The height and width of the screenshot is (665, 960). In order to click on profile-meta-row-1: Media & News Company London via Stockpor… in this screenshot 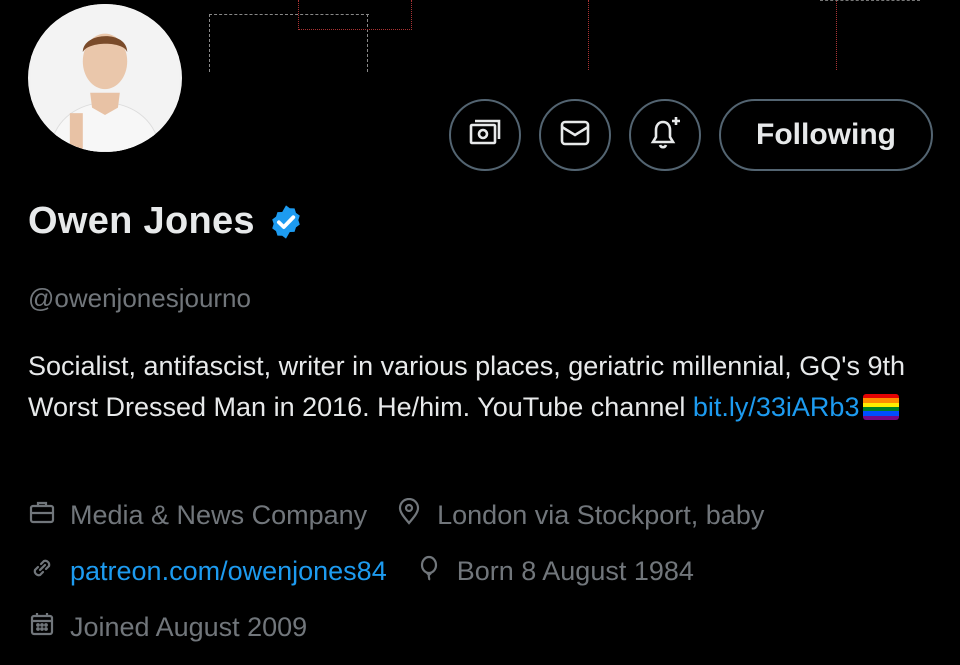, I will do `click(410, 515)`.